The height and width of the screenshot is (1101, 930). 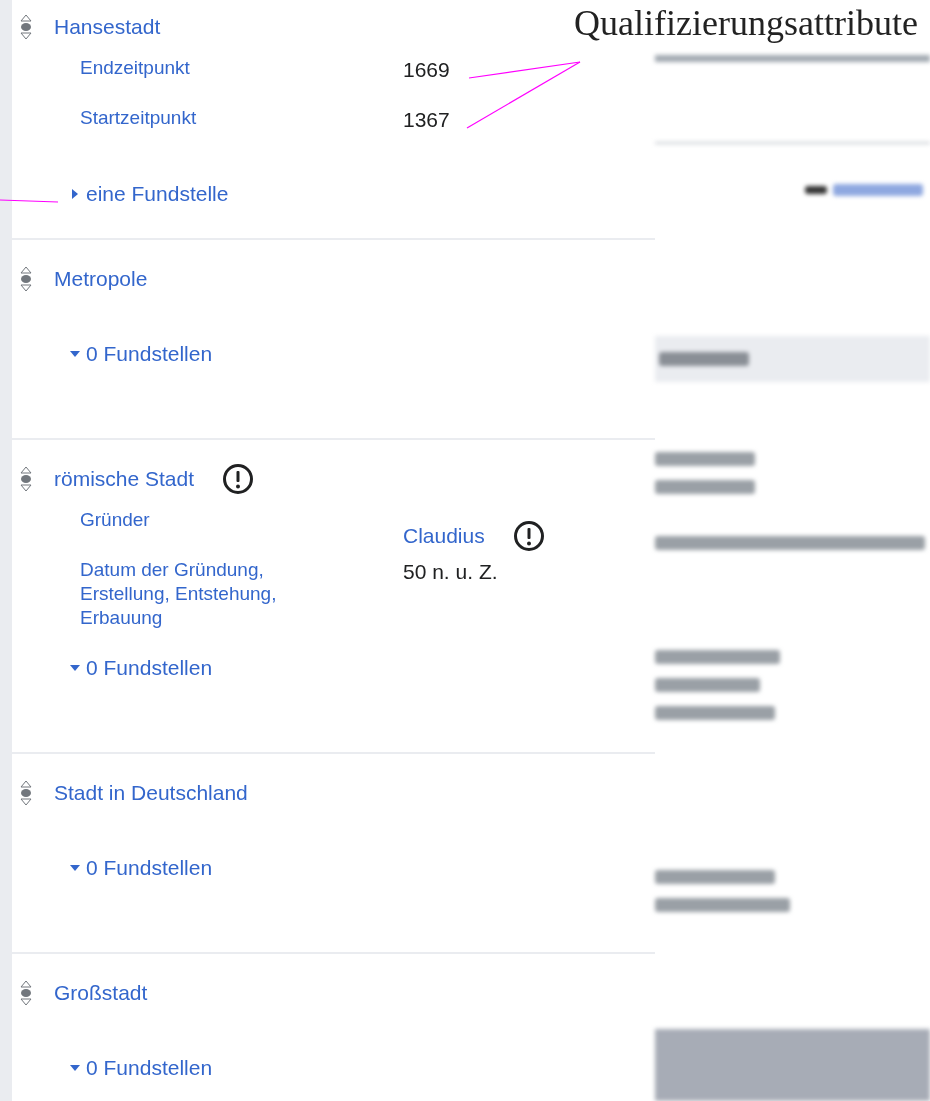 I want to click on references-toggle: eine Fundstelle, so click(x=149, y=194).